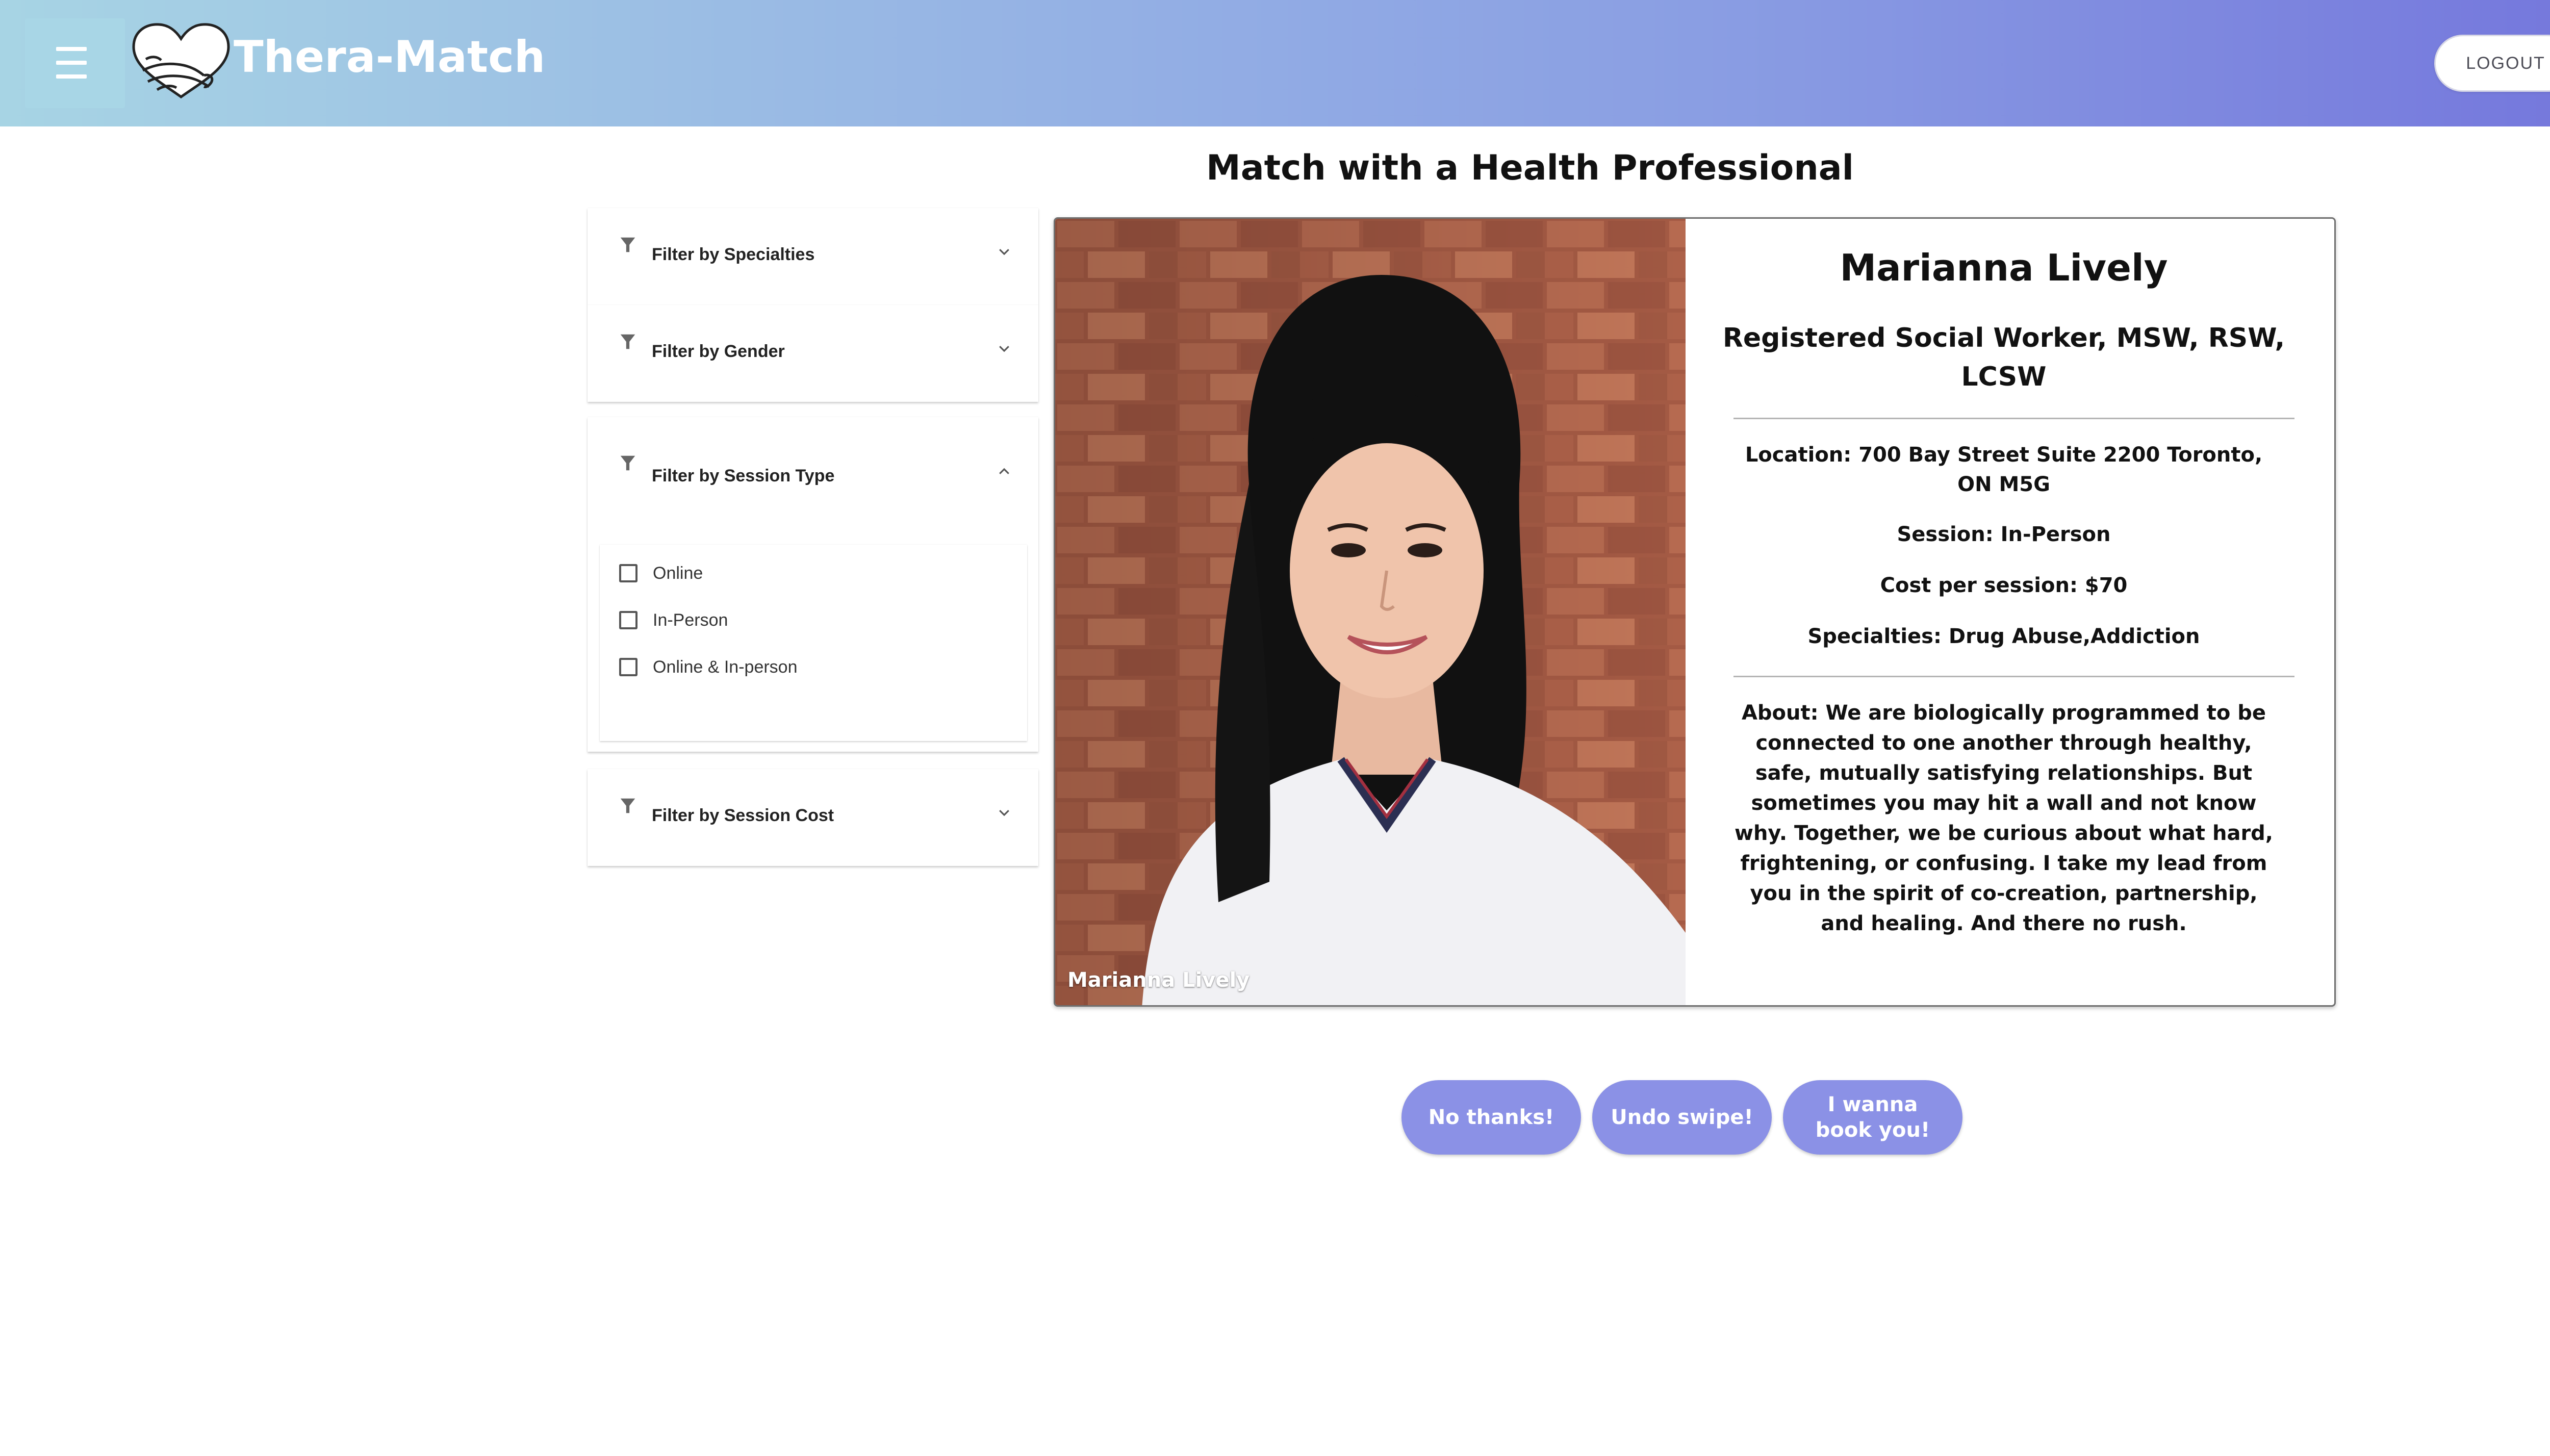  Describe the element at coordinates (813, 643) in the screenshot. I see `session-type-options: Online In-Person Online & In-person` at that location.